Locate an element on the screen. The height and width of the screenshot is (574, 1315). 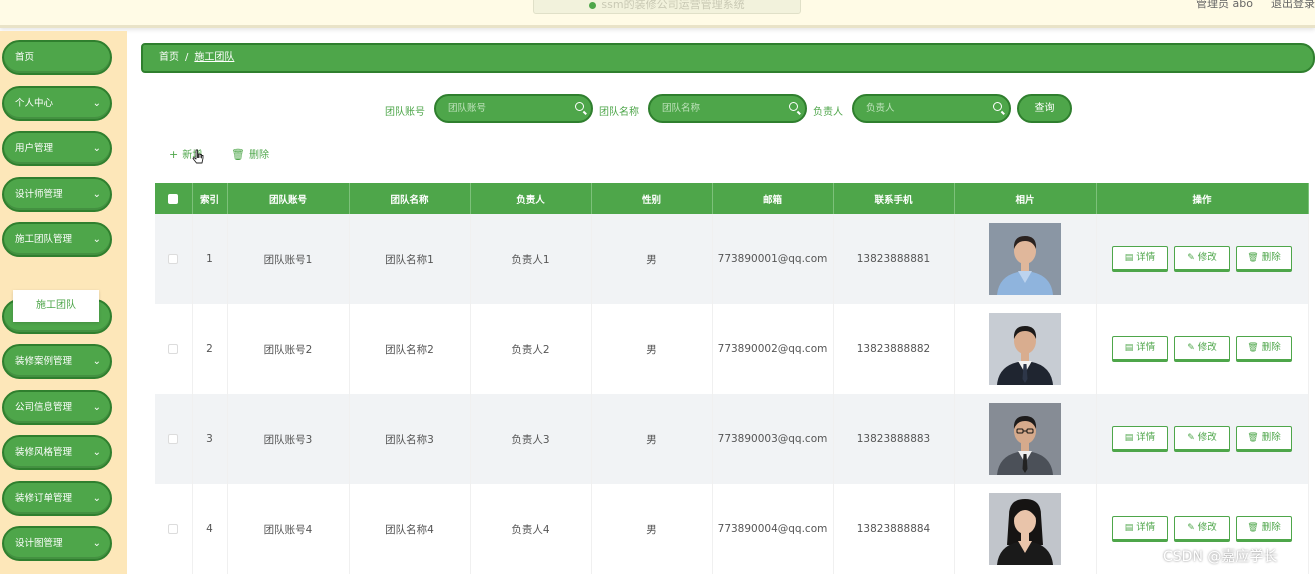
select-all-checkbox is located at coordinates (173, 198).